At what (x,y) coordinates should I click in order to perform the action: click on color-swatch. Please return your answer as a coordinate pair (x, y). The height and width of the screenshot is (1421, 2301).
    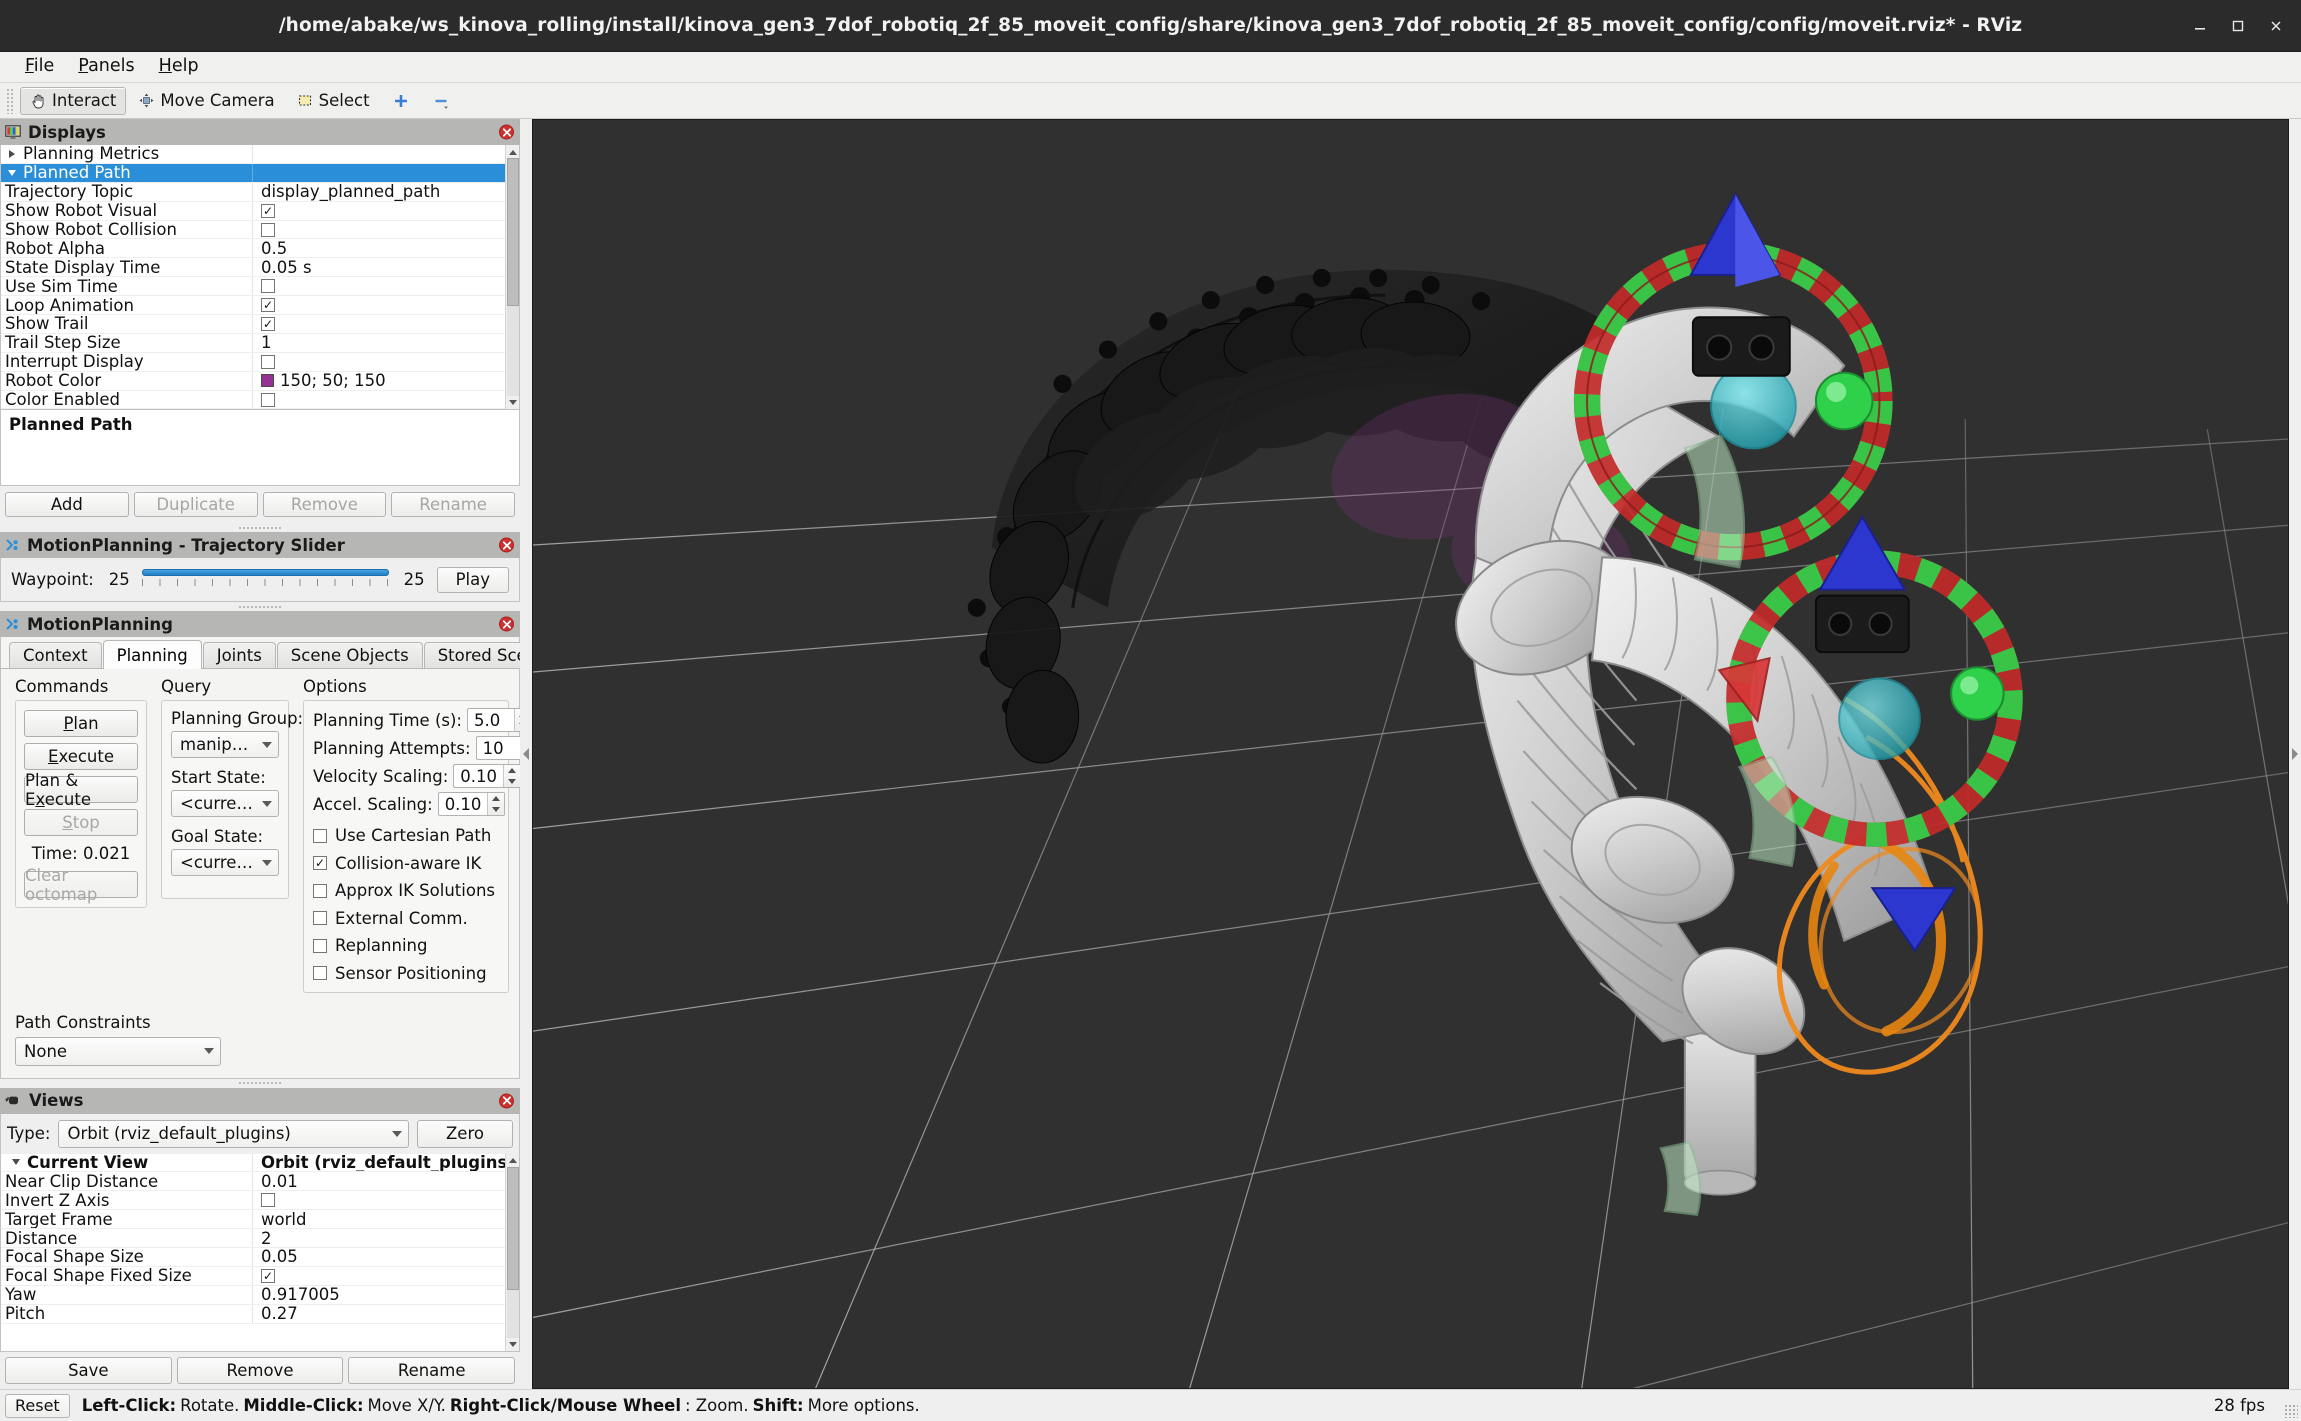
    Looking at the image, I should click on (267, 381).